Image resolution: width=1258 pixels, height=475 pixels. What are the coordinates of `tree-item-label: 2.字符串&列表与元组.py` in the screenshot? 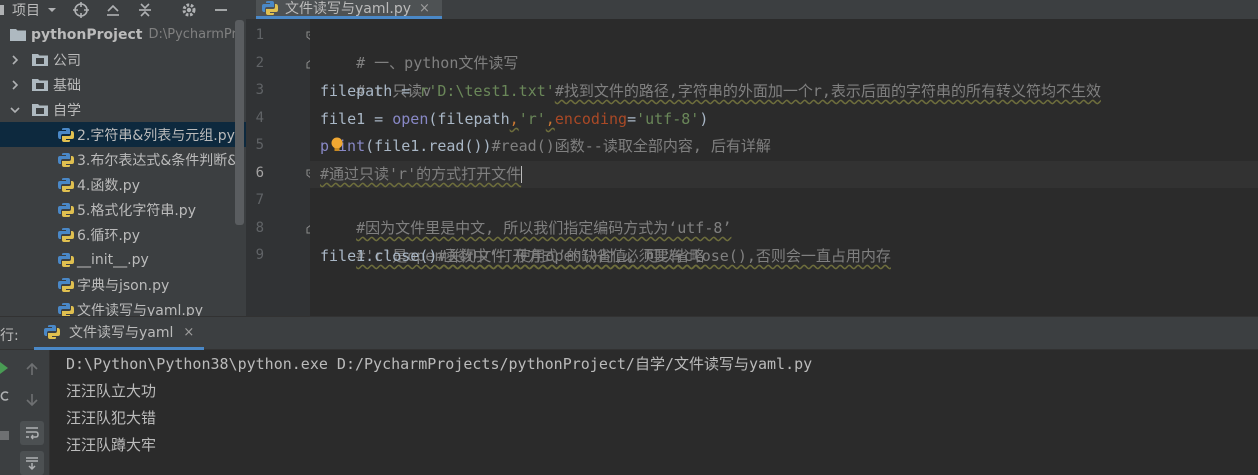 It's located at (156, 135).